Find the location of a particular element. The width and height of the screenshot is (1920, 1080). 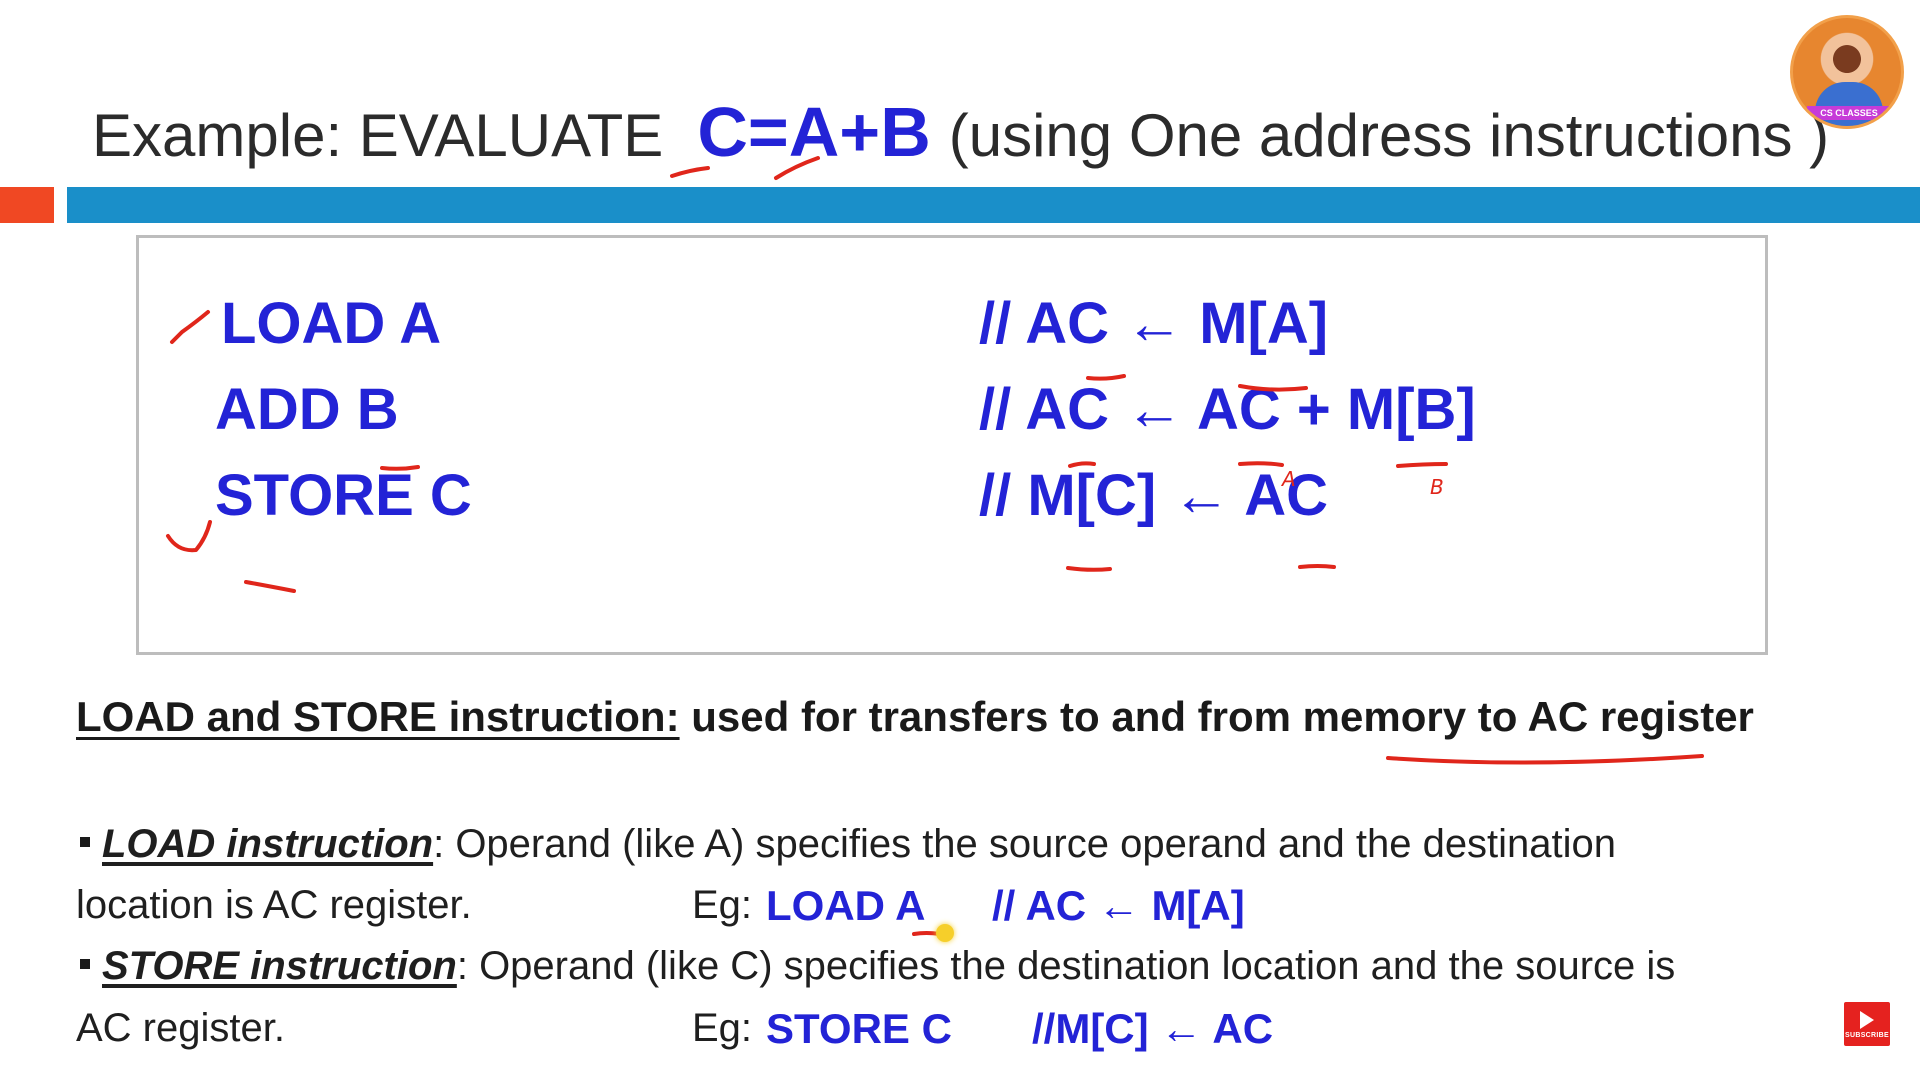

code-instruction-load: LOAD A is located at coordinates (331, 323).